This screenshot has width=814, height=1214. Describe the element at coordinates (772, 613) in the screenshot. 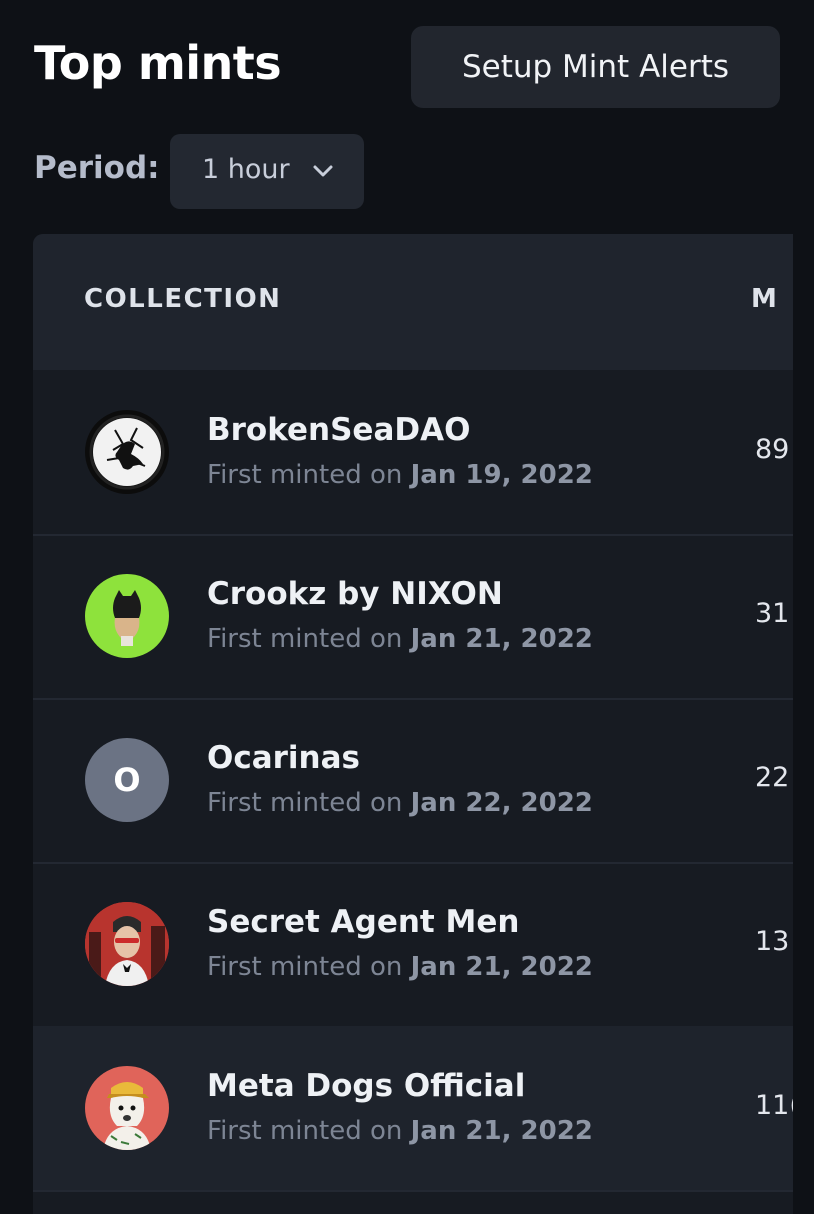

I see `mint-count: 31` at that location.